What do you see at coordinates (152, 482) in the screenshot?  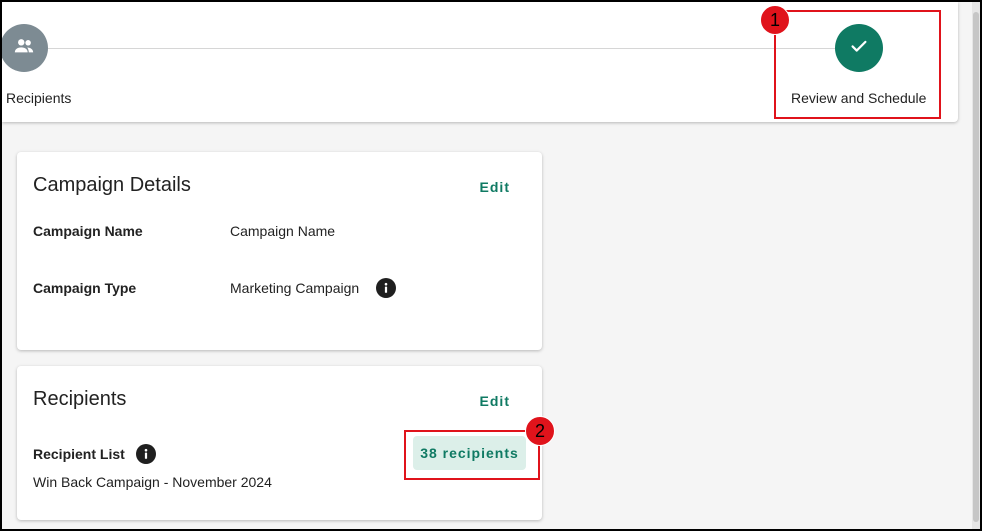 I see `recipient-list-value: Win Back Campaign - November 2024` at bounding box center [152, 482].